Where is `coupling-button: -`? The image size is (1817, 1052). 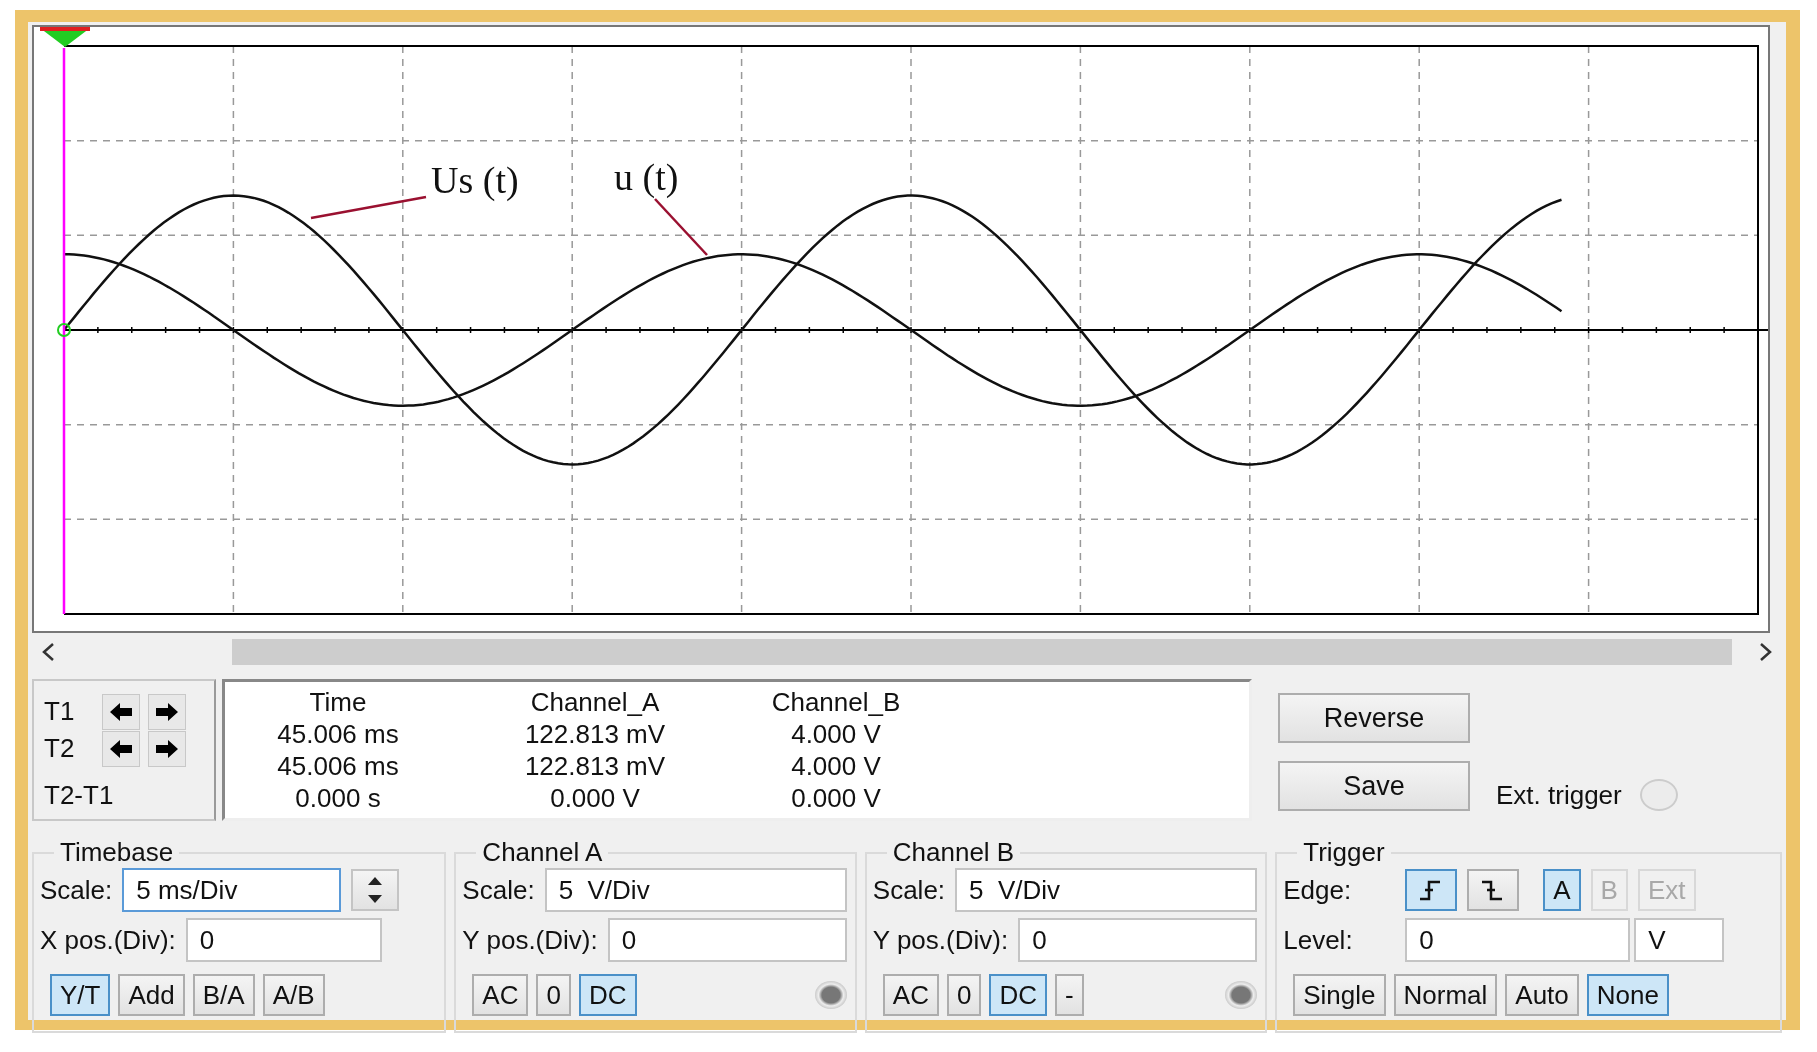
coupling-button: - is located at coordinates (1069, 995).